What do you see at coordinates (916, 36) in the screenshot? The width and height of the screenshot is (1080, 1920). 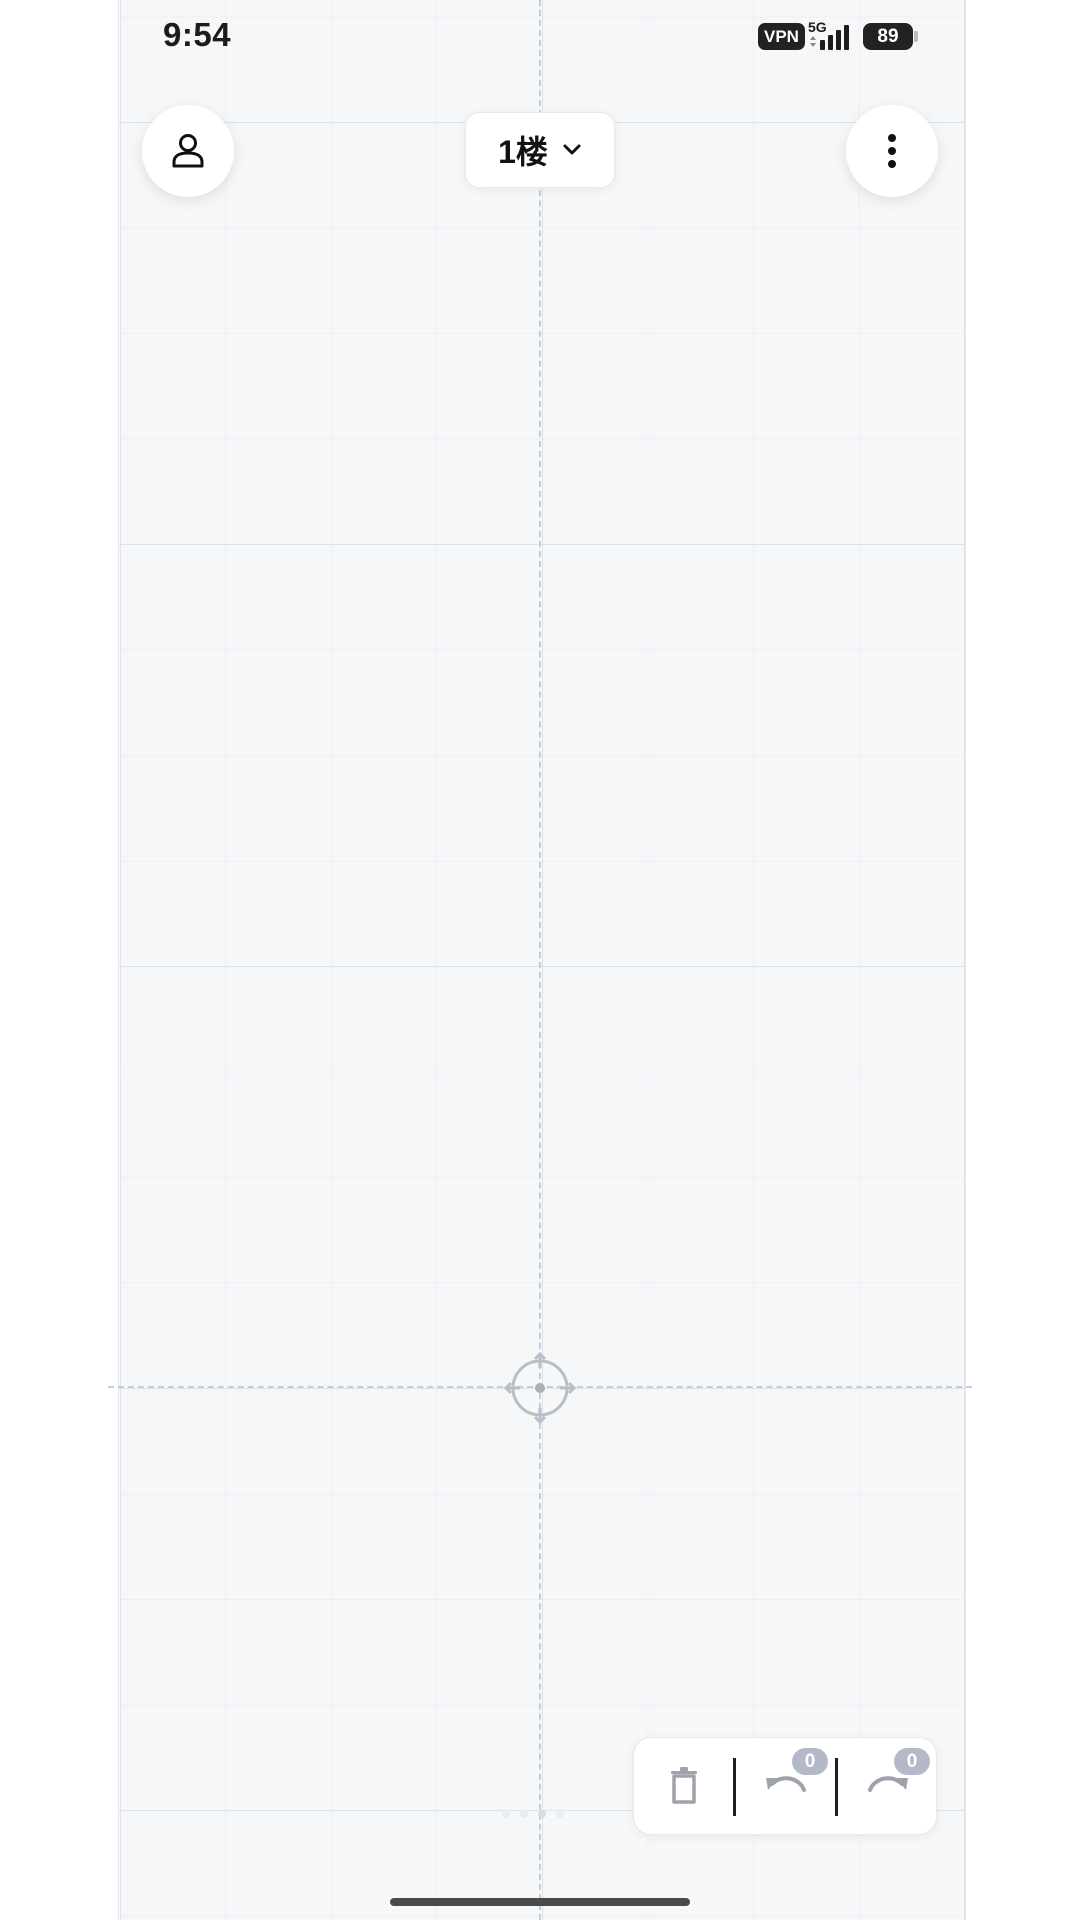 I see `battery-tip` at bounding box center [916, 36].